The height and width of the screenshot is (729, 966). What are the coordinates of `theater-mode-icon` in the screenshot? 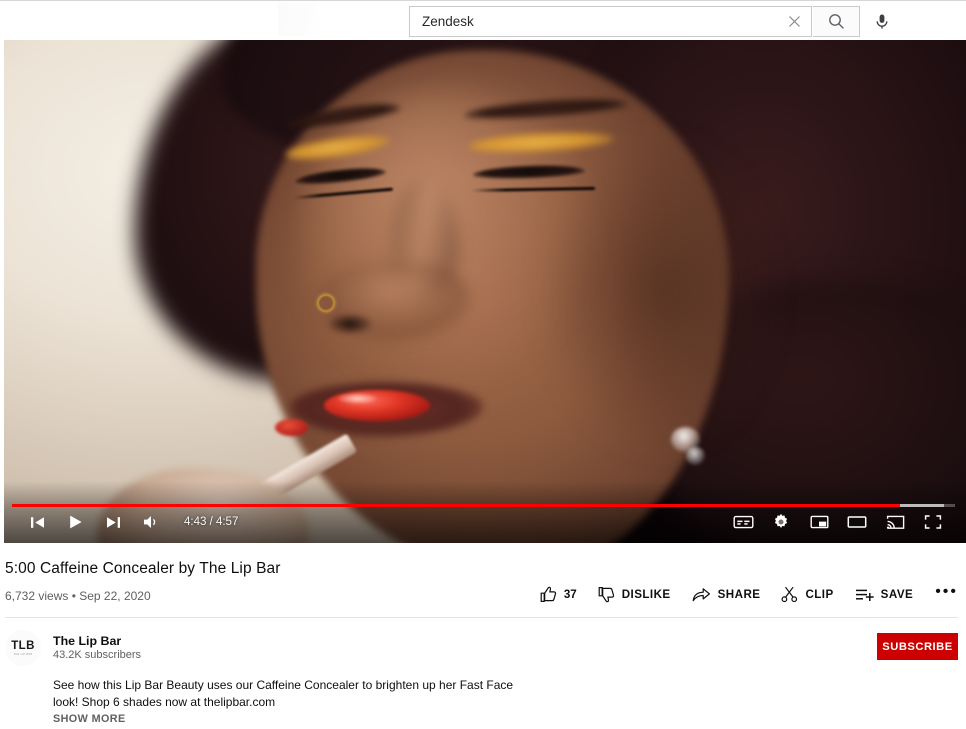 It's located at (857, 522).